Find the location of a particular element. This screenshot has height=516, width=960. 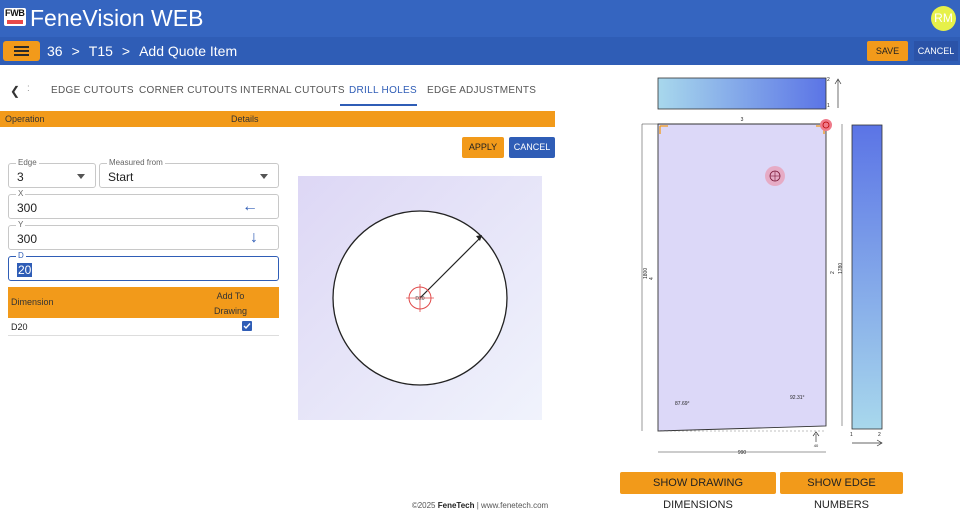

tab-corner-cutouts: CORNER CUTOUTS is located at coordinates (188, 90).